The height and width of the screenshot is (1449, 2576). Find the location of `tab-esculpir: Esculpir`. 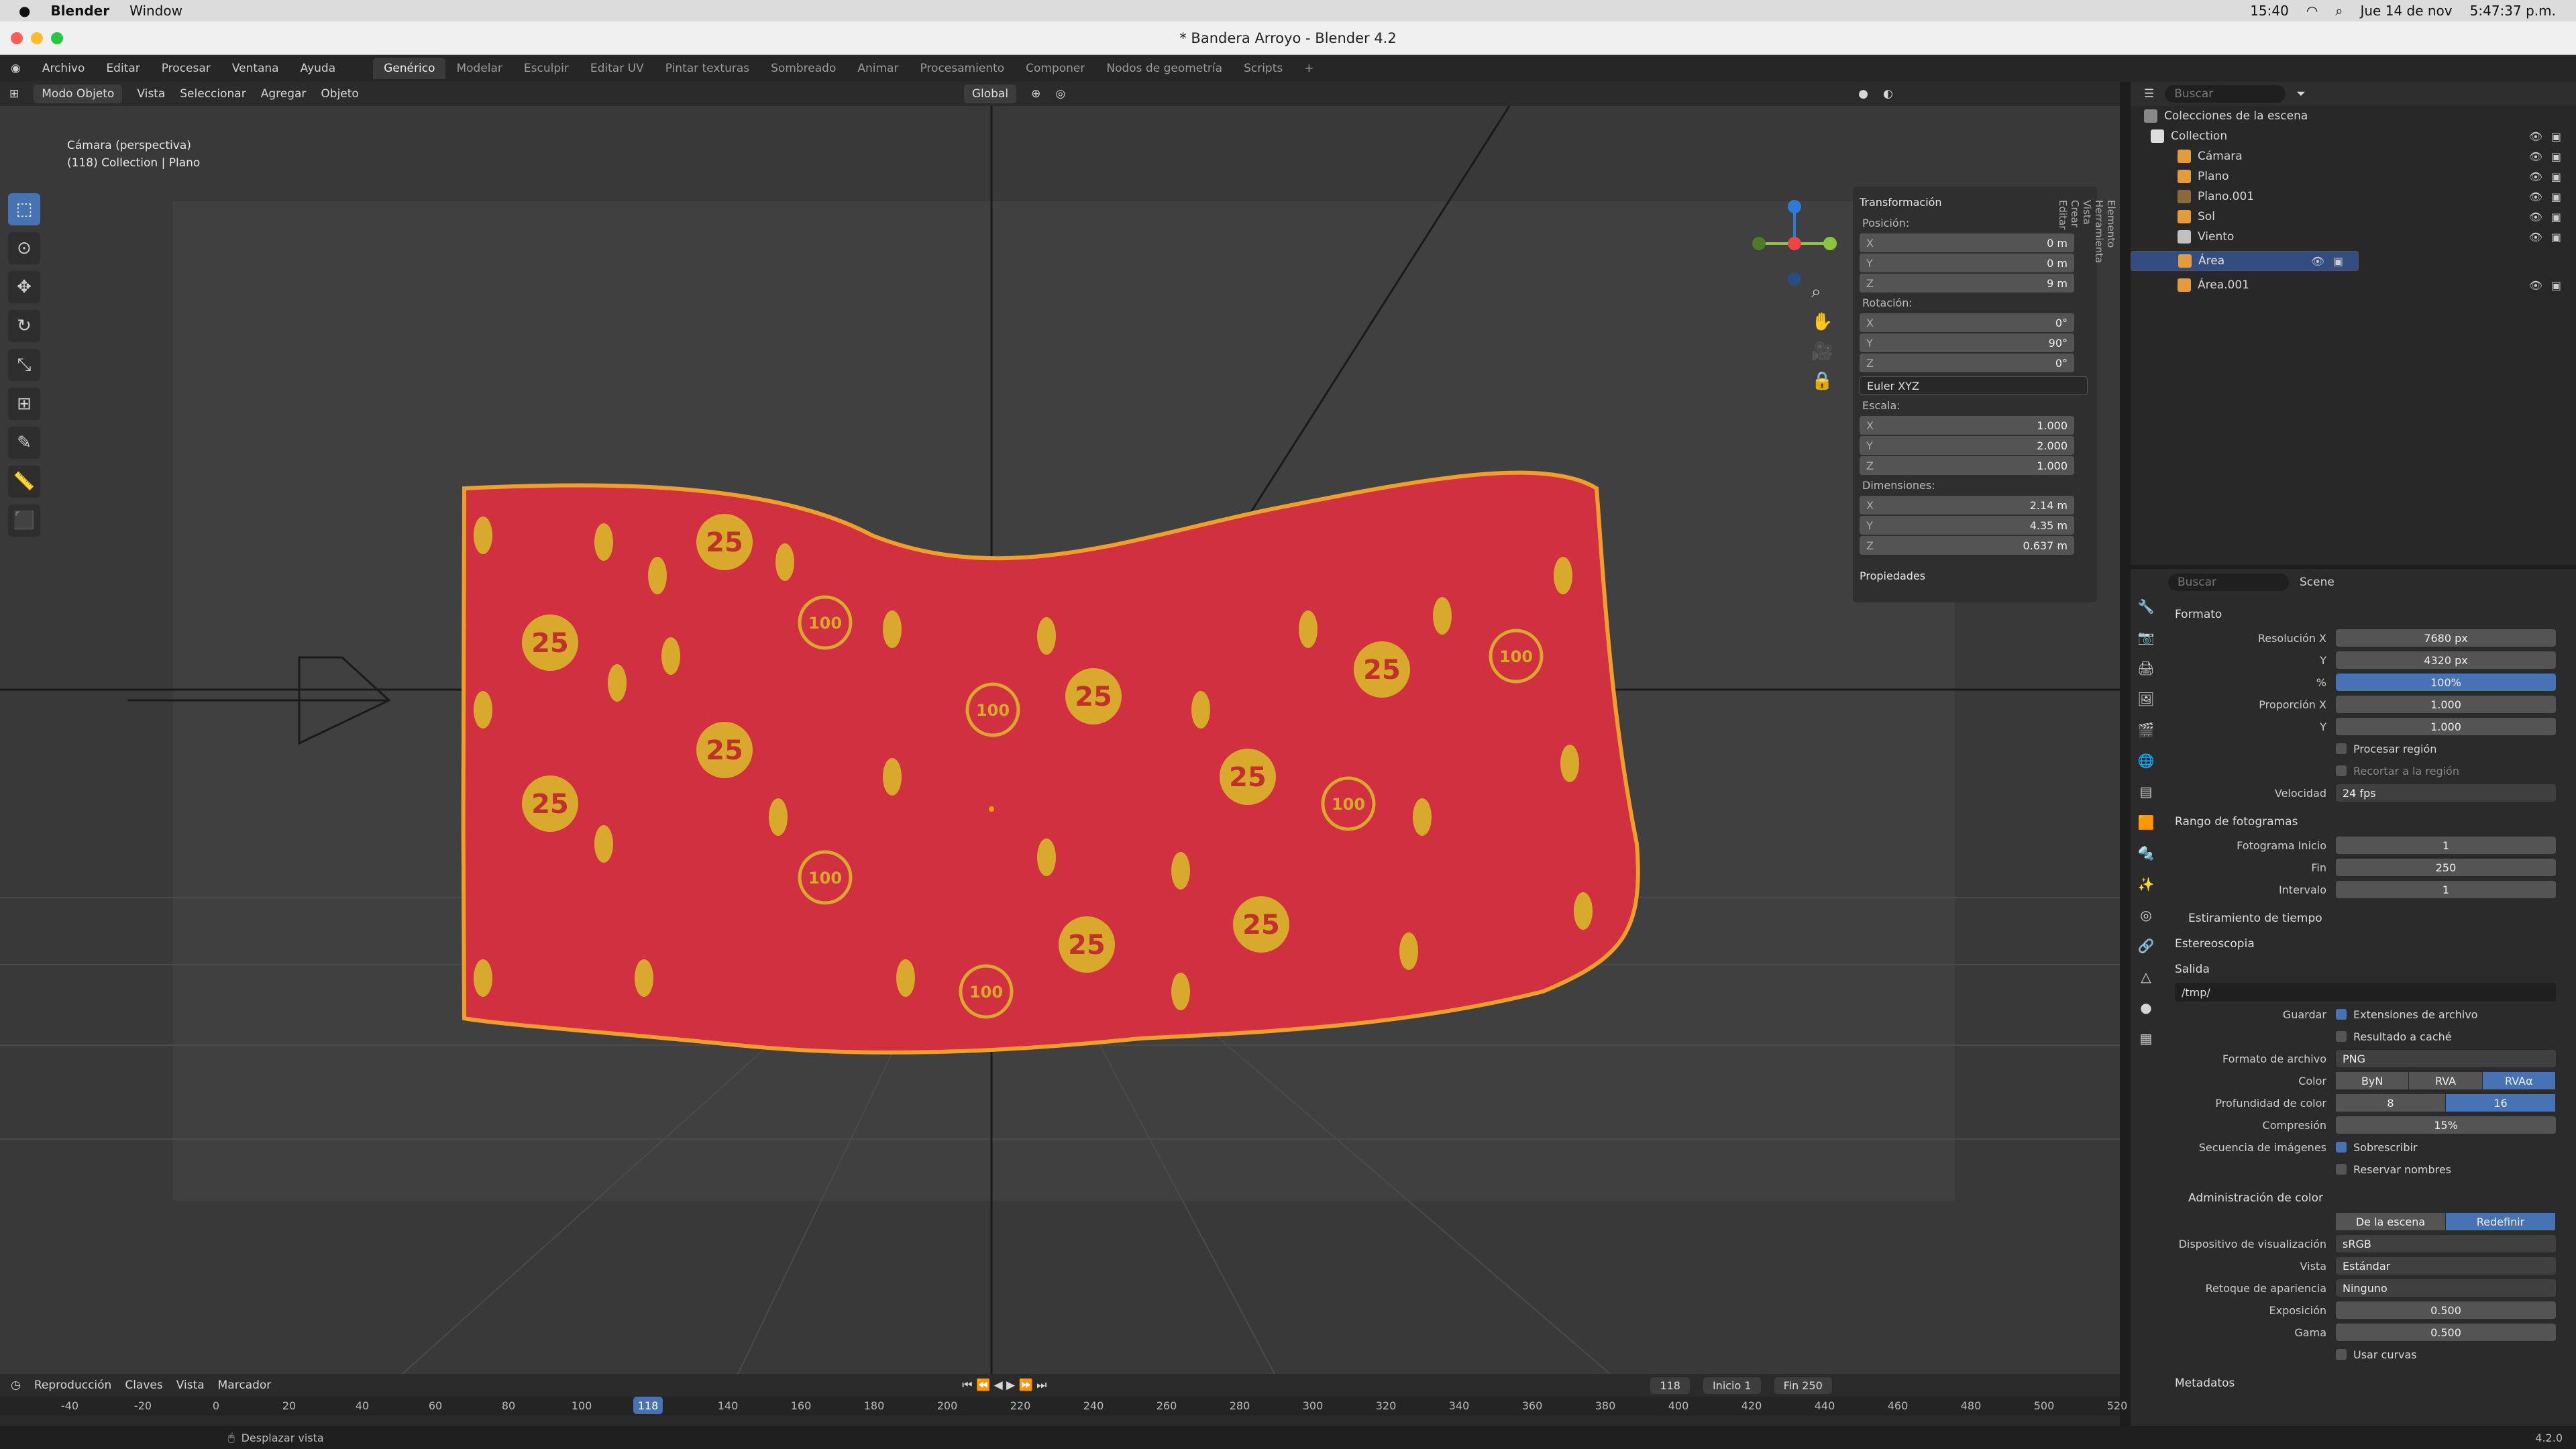

tab-esculpir: Esculpir is located at coordinates (546, 68).